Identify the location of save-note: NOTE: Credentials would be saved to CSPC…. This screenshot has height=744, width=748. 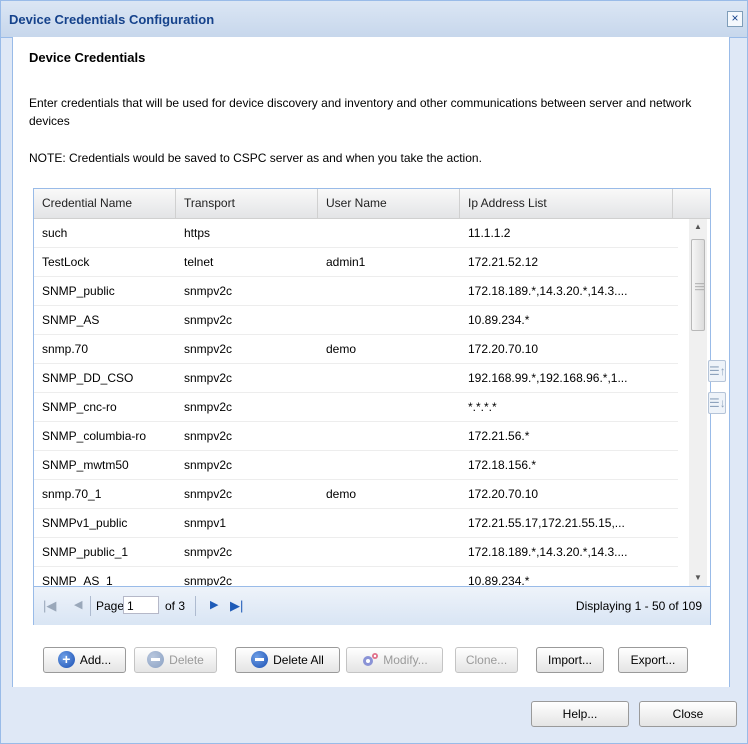
(255, 158).